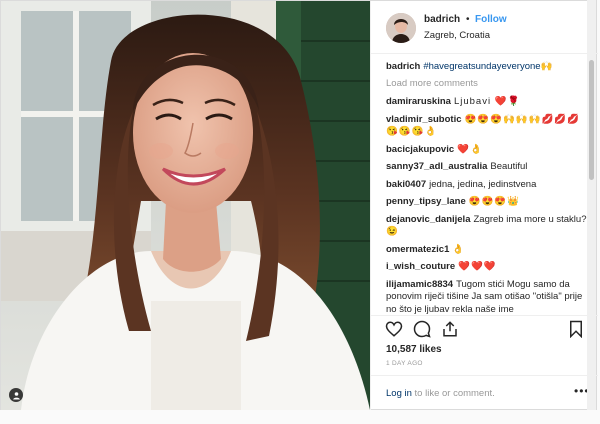 The image size is (600, 424). Describe the element at coordinates (450, 329) in the screenshot. I see `share-icon` at that location.